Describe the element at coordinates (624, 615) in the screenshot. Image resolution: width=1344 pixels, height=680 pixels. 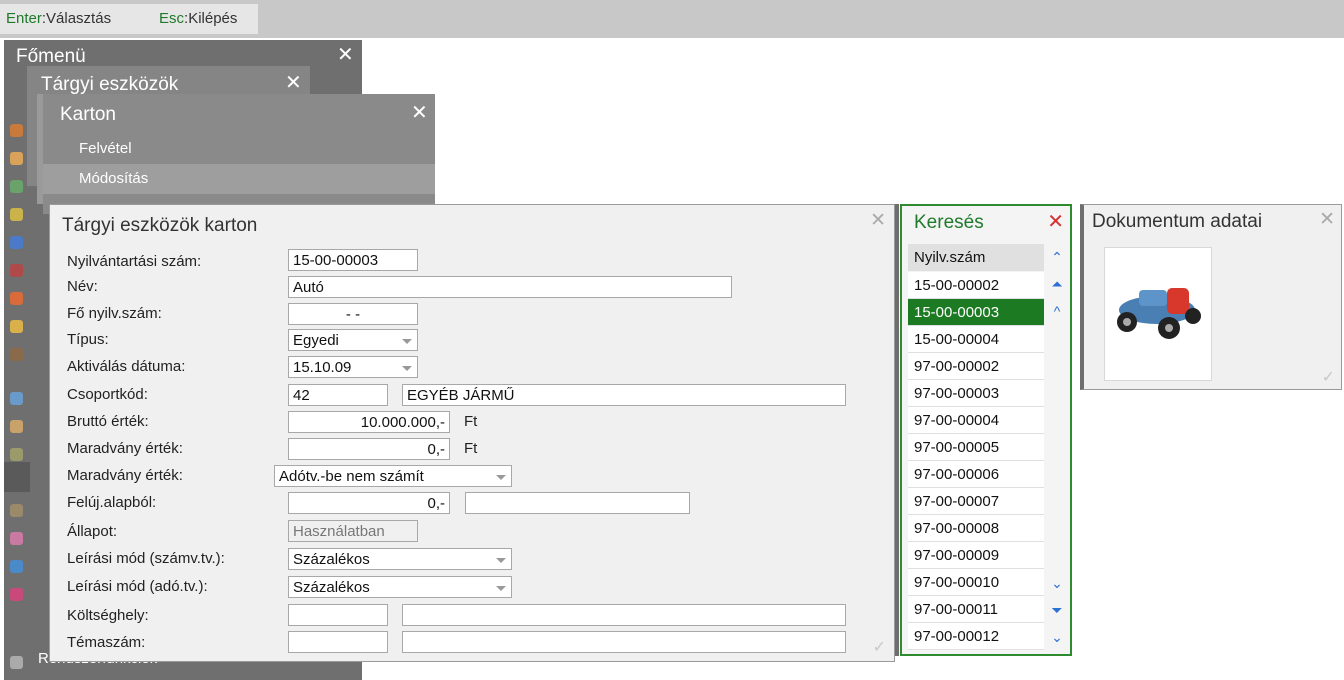
I see `cost-center-name-field` at that location.